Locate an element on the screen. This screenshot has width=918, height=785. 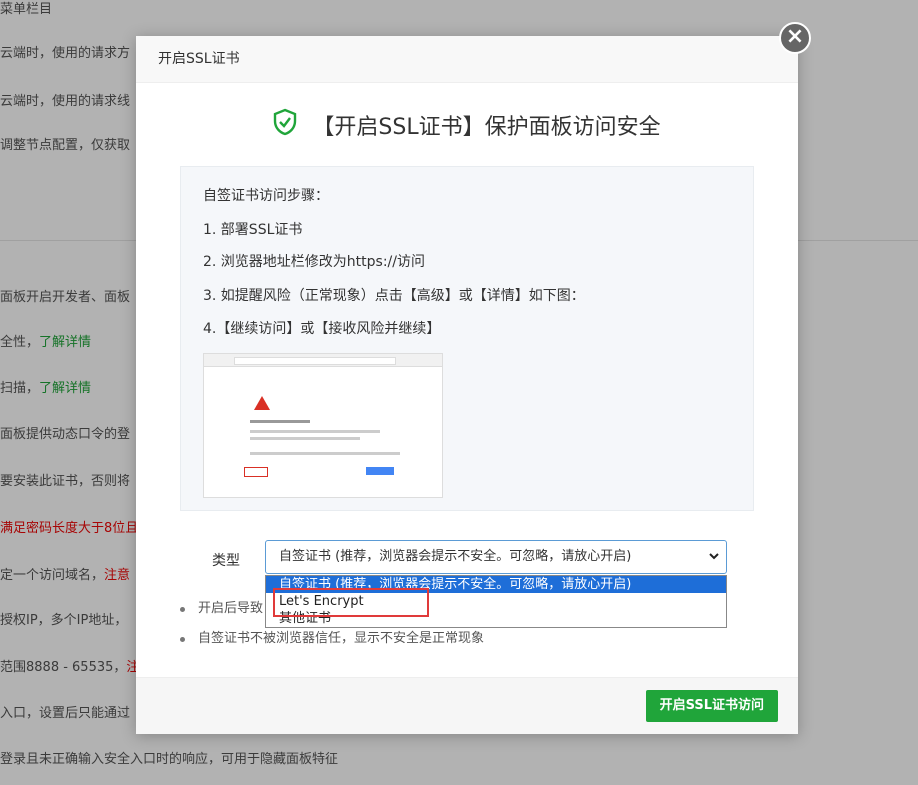
step-item: 4.【继续访问】或【接收风险并继续】 is located at coordinates (322, 329).